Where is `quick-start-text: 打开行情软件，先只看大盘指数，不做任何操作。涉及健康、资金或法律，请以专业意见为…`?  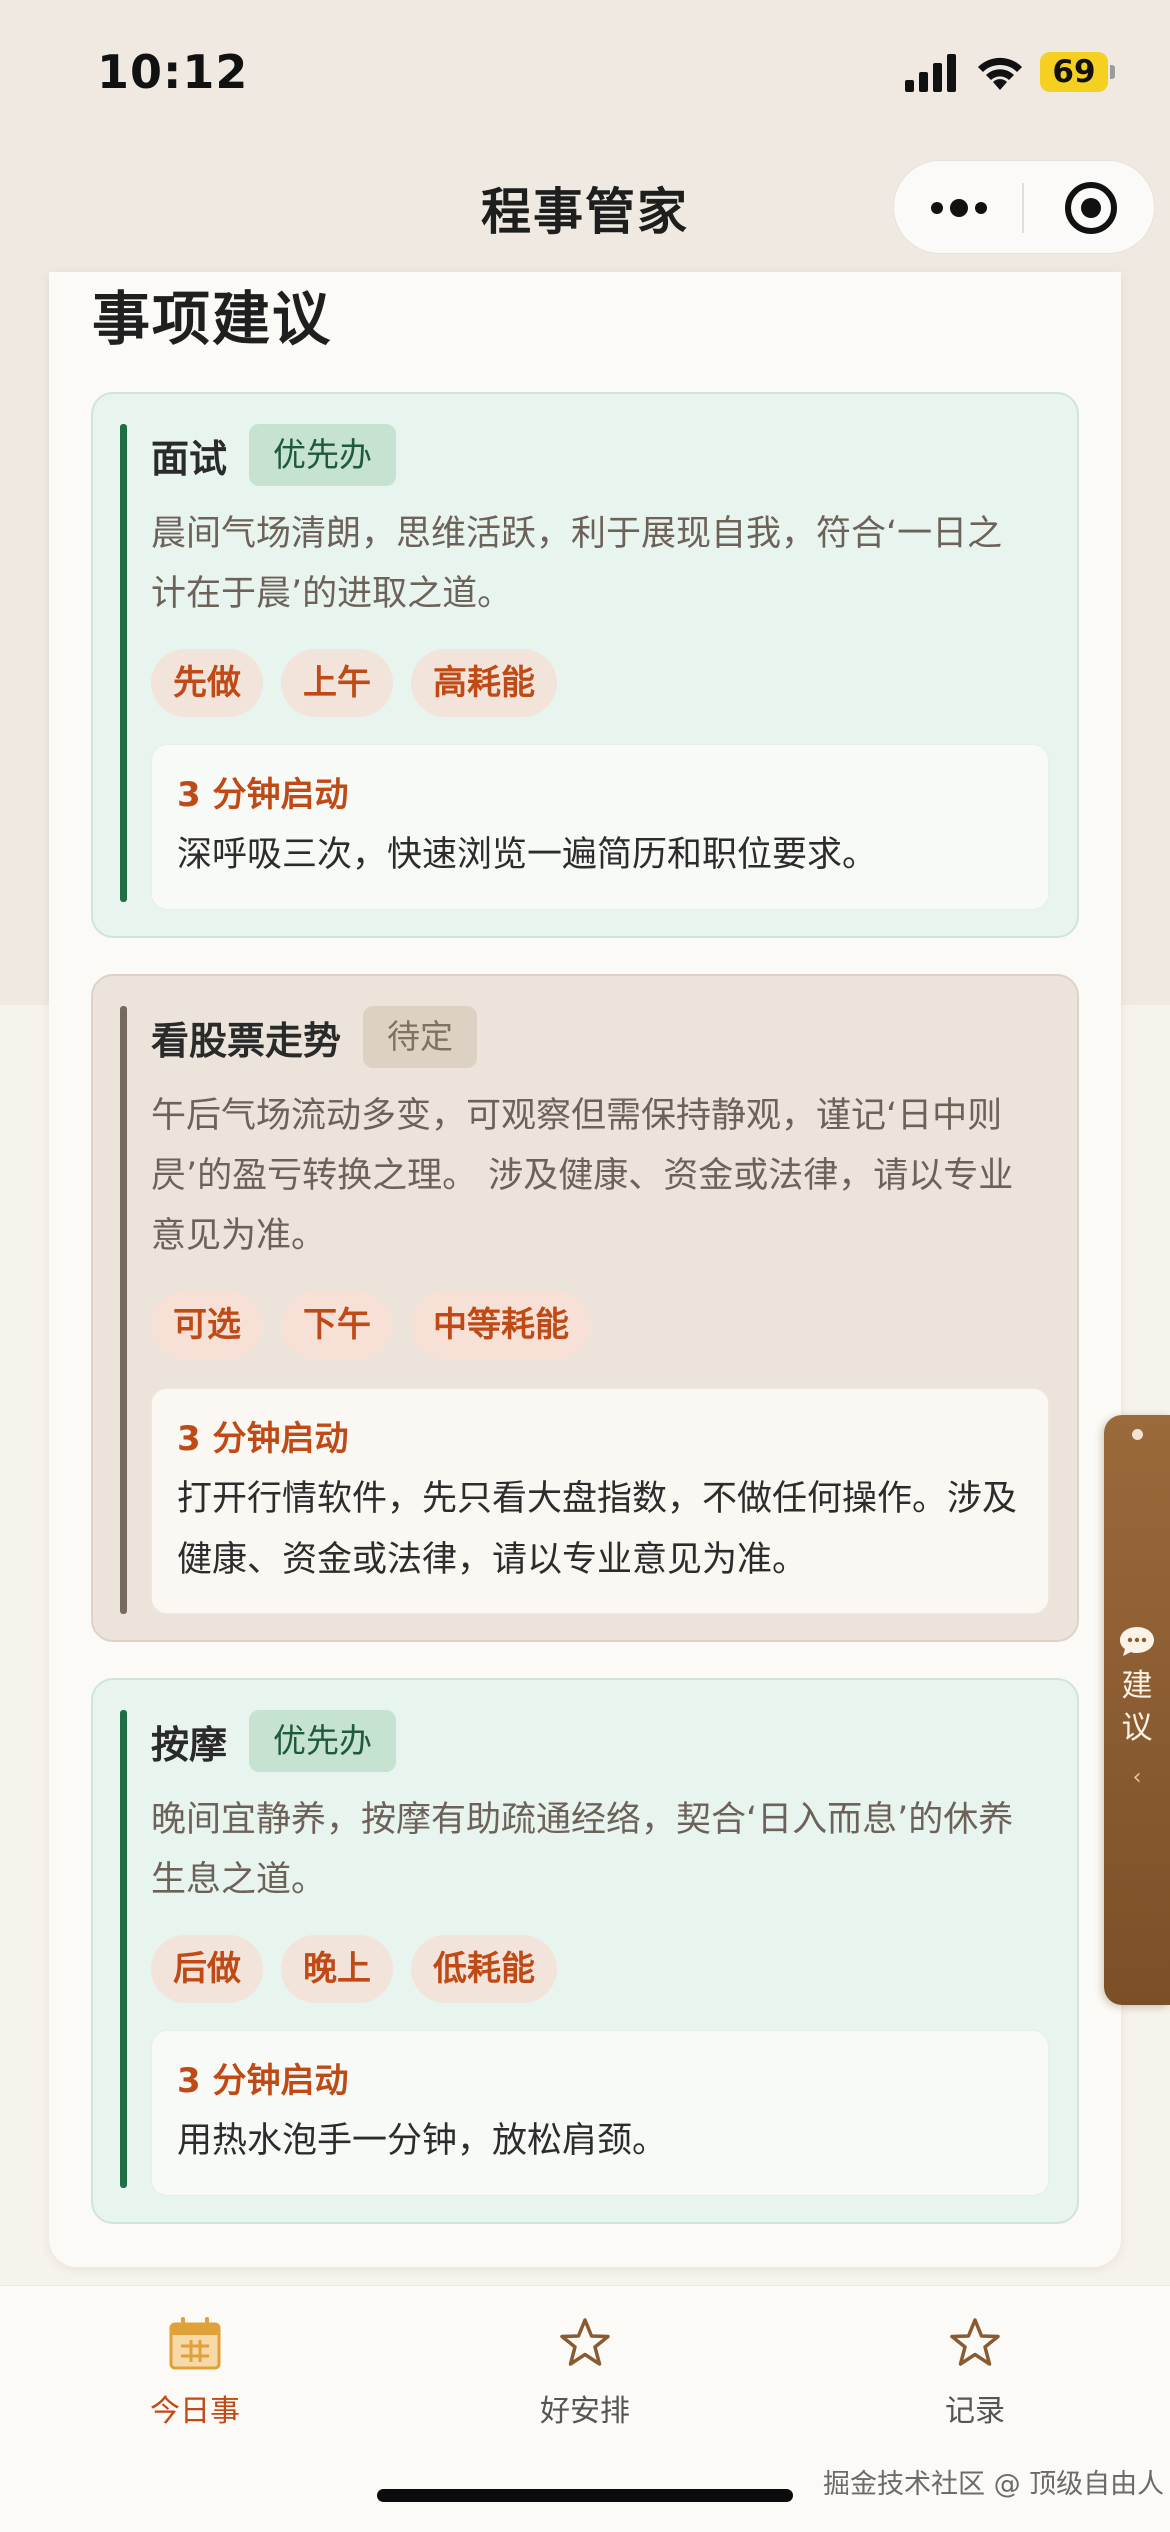 quick-start-text: 打开行情软件，先只看大盘指数，不做任何操作。涉及健康、资金或法律，请以专业意见为… is located at coordinates (597, 1529).